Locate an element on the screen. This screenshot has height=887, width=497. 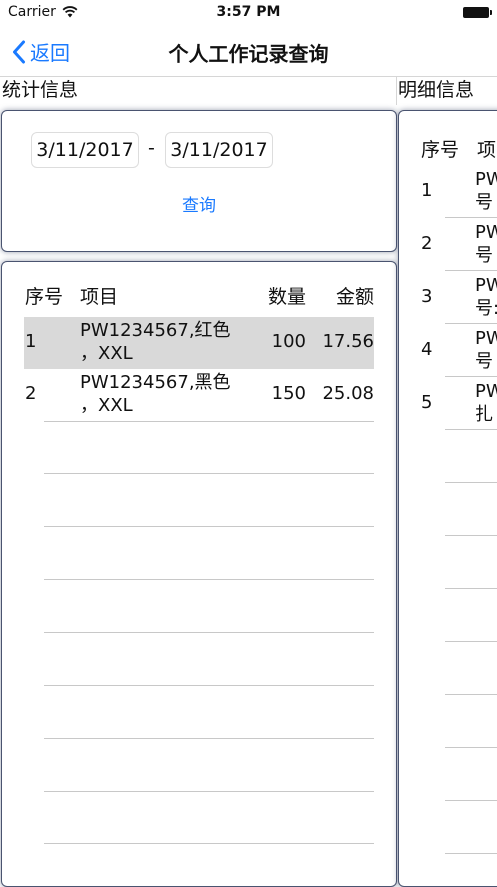
navigation-bar: 返回 个人工作记录查询 is located at coordinates (248, 51).